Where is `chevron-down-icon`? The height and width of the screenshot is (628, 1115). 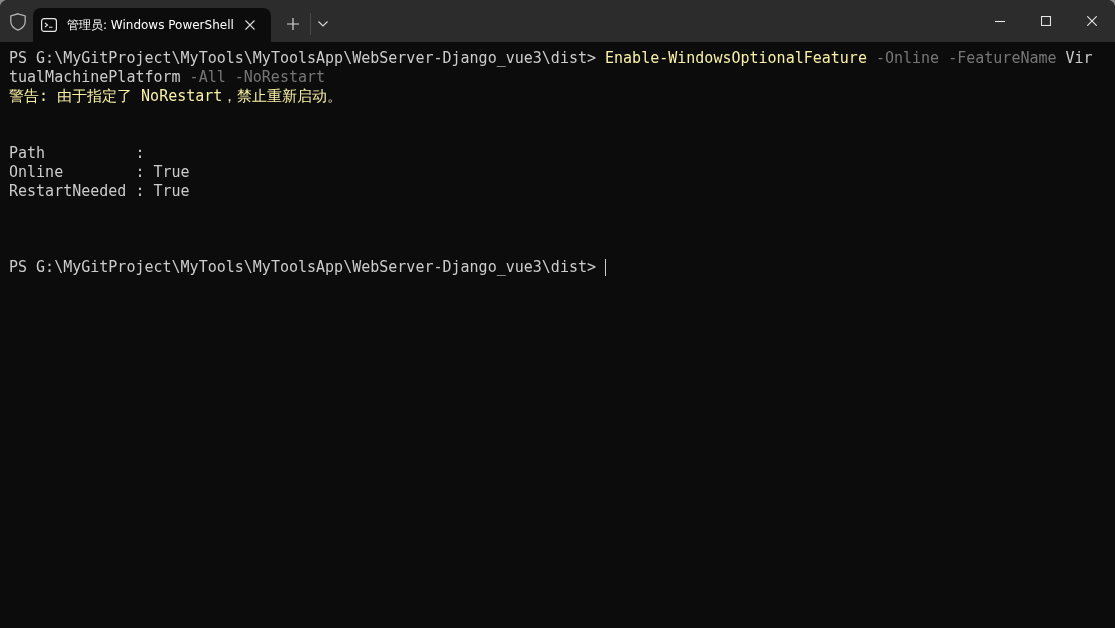 chevron-down-icon is located at coordinates (323, 24).